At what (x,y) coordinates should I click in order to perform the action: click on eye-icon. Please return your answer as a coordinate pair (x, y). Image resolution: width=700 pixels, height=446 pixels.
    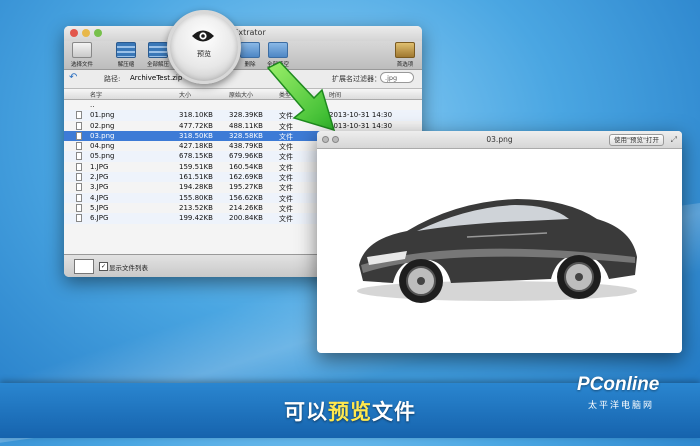
    Looking at the image, I should click on (203, 36).